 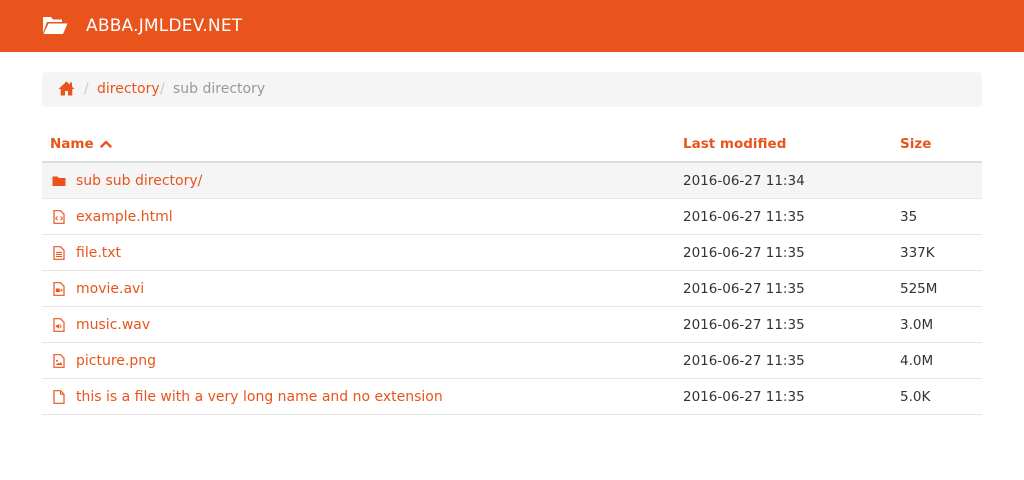 What do you see at coordinates (59, 361) in the screenshot?
I see `file-image-icon` at bounding box center [59, 361].